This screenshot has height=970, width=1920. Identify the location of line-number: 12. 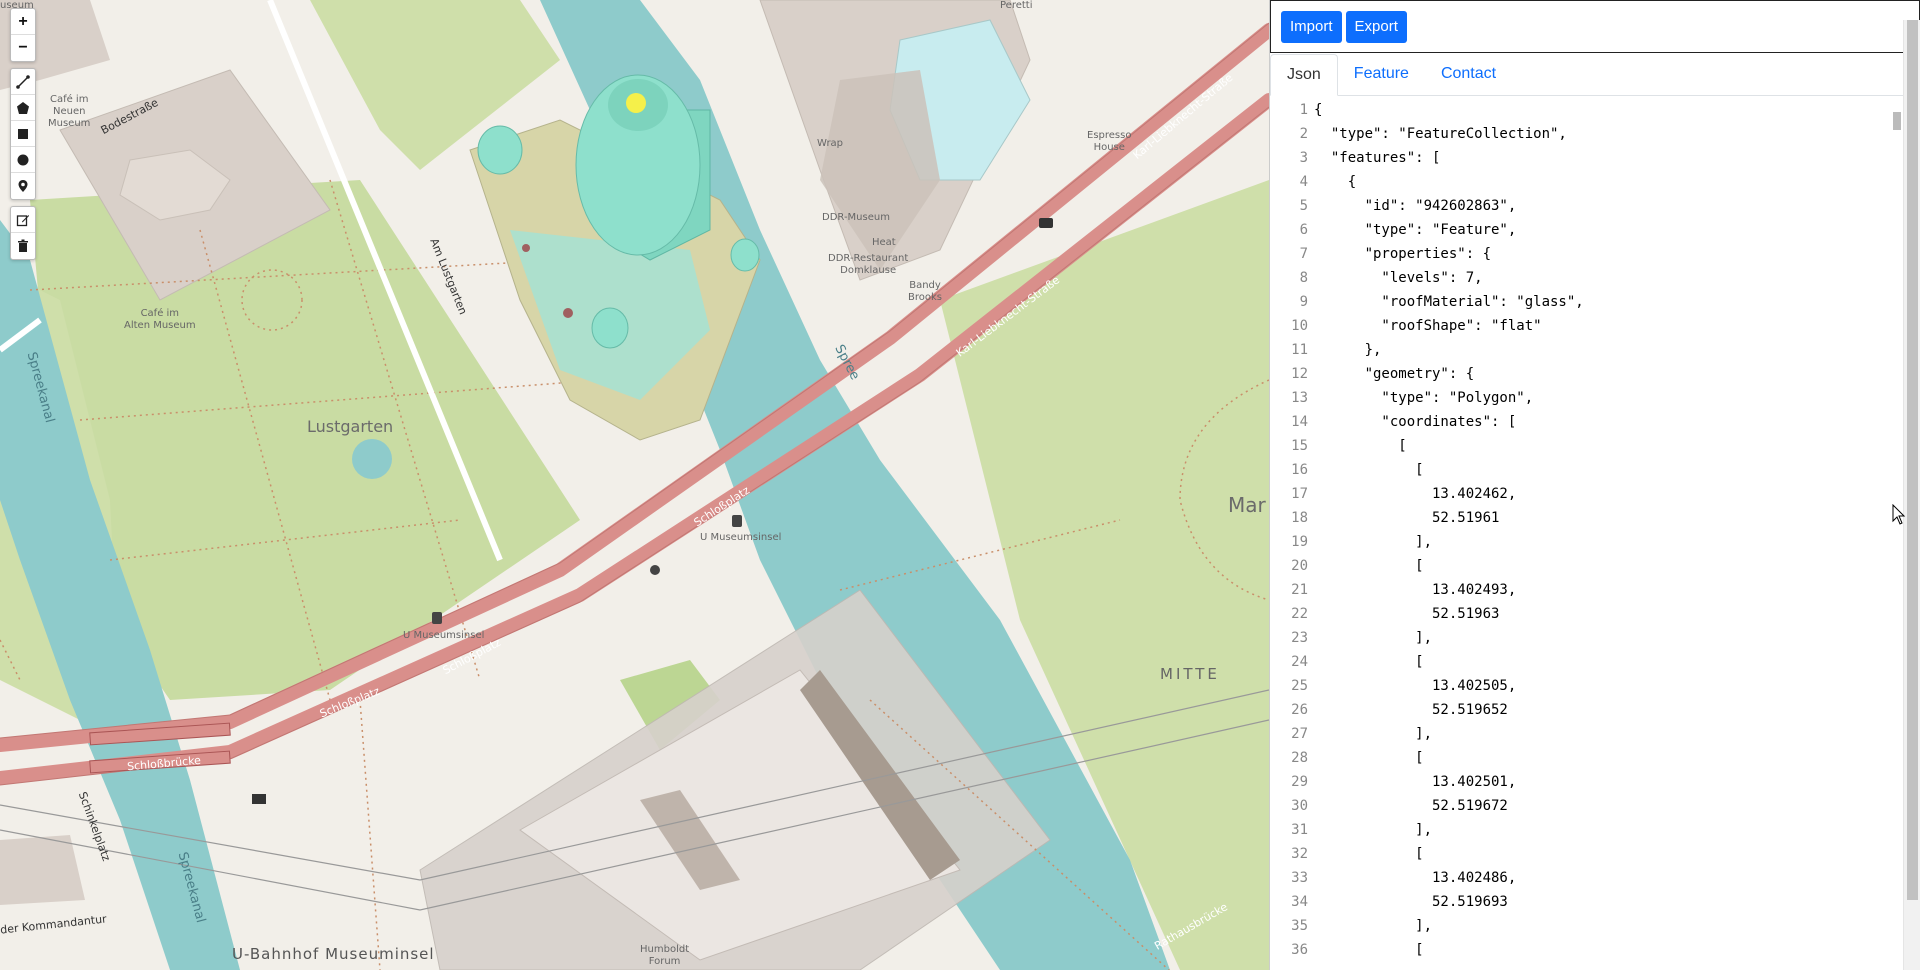
(1299, 374).